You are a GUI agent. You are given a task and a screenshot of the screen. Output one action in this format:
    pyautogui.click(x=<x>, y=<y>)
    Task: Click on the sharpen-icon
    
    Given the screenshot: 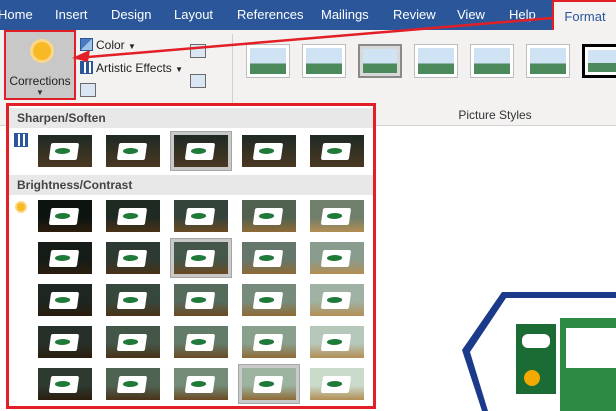 What is the action you would take?
    pyautogui.click(x=21, y=140)
    